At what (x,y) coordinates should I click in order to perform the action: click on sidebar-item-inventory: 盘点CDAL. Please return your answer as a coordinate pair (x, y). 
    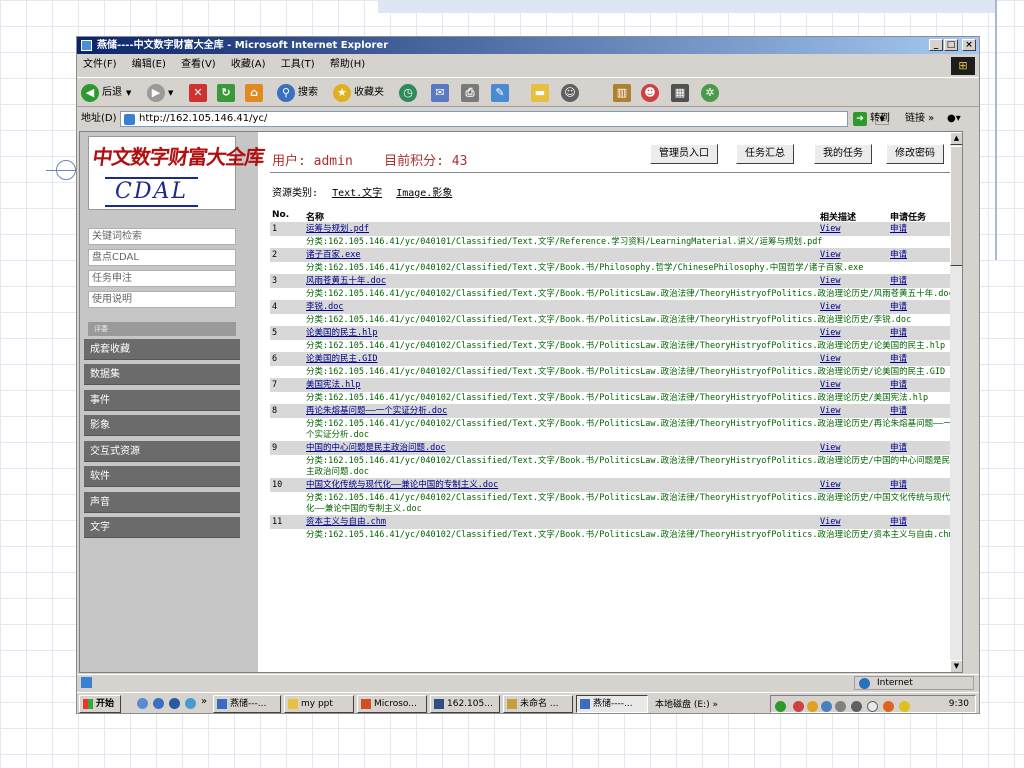
    Looking at the image, I should click on (162, 257).